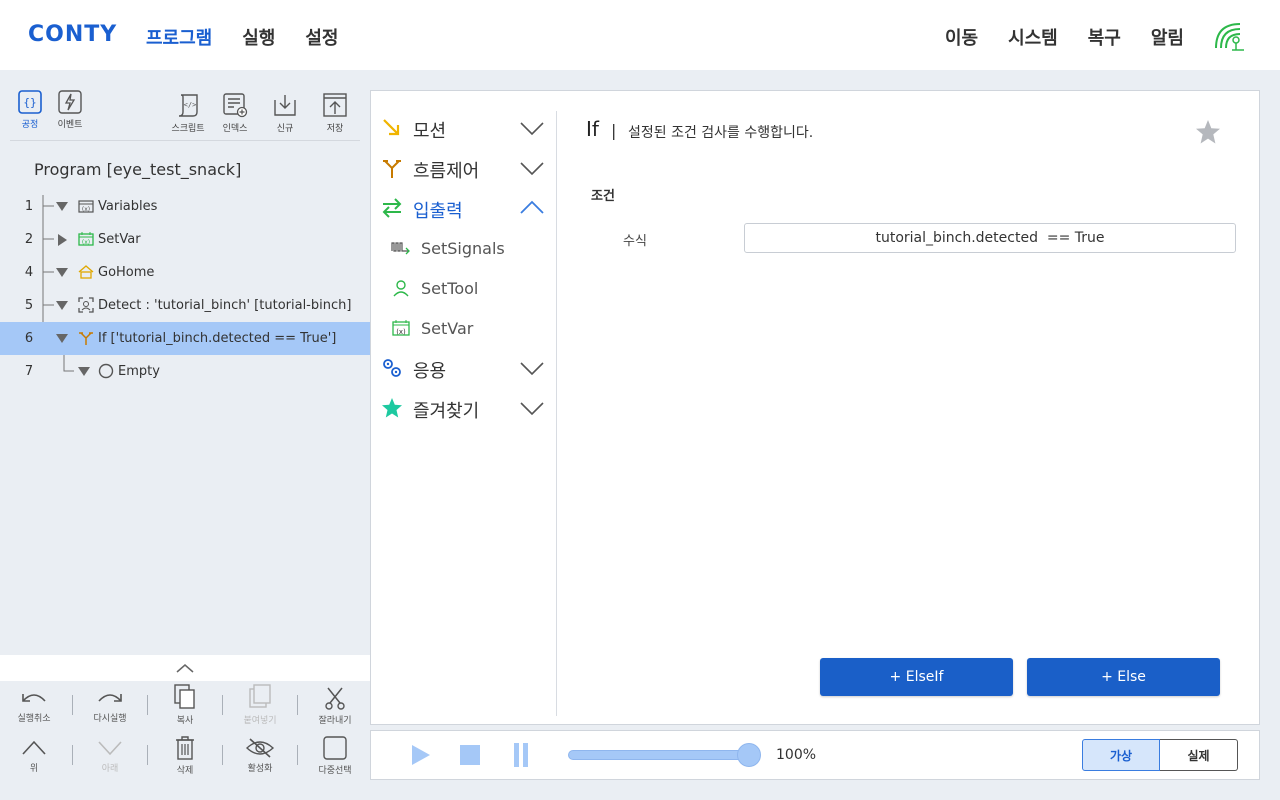 This screenshot has width=1280, height=800. What do you see at coordinates (185, 748) in the screenshot?
I see `trash-icon` at bounding box center [185, 748].